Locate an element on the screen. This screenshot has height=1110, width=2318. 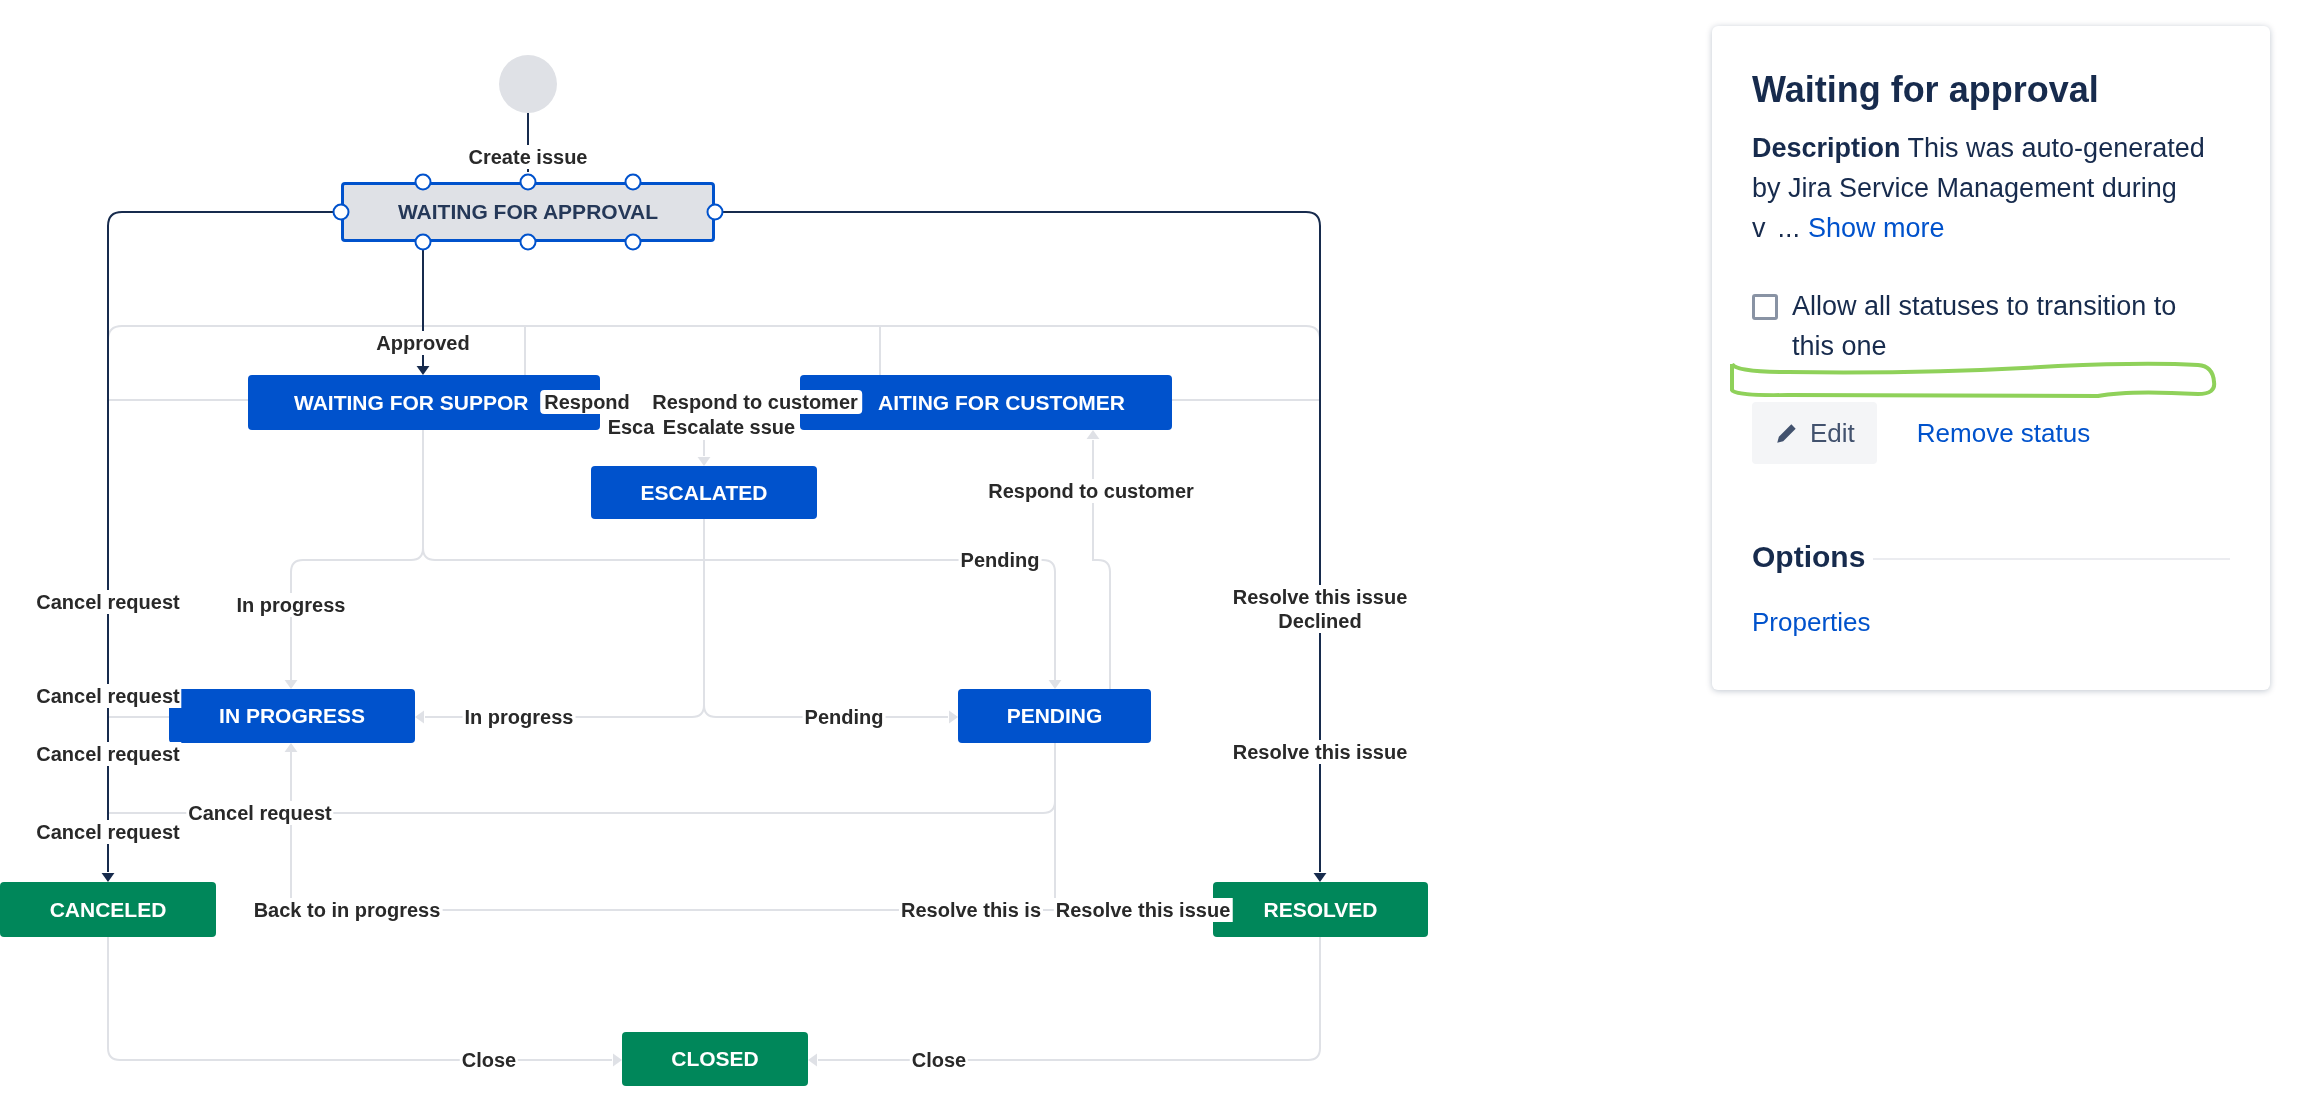
description-text: Description This was auto-generated by Jira Service Management during v ... Show more is located at coordinates (1979, 188).